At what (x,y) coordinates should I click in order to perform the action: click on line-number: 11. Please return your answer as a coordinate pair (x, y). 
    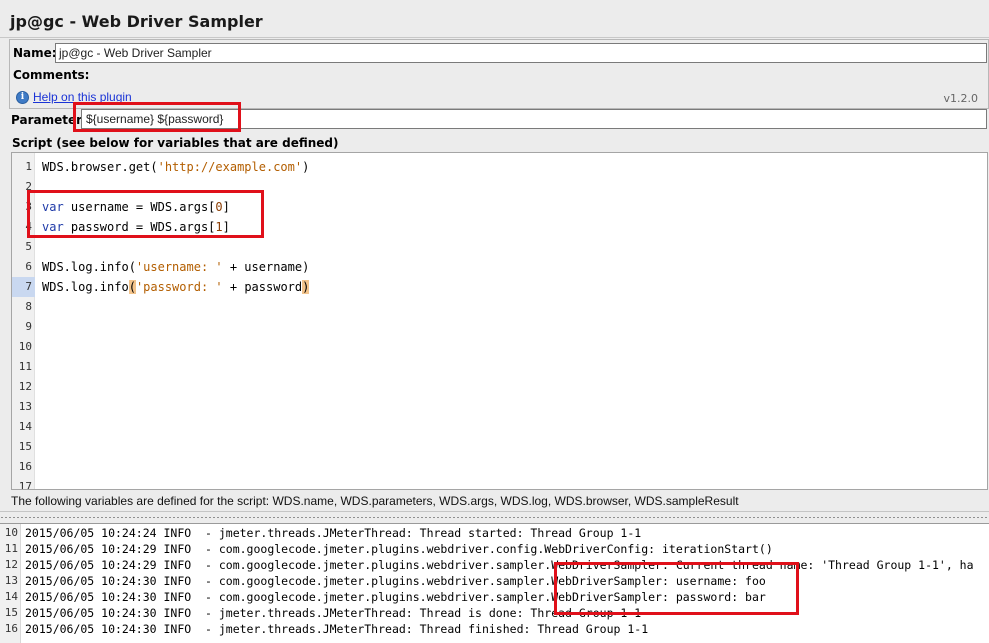
    Looking at the image, I should click on (25, 366).